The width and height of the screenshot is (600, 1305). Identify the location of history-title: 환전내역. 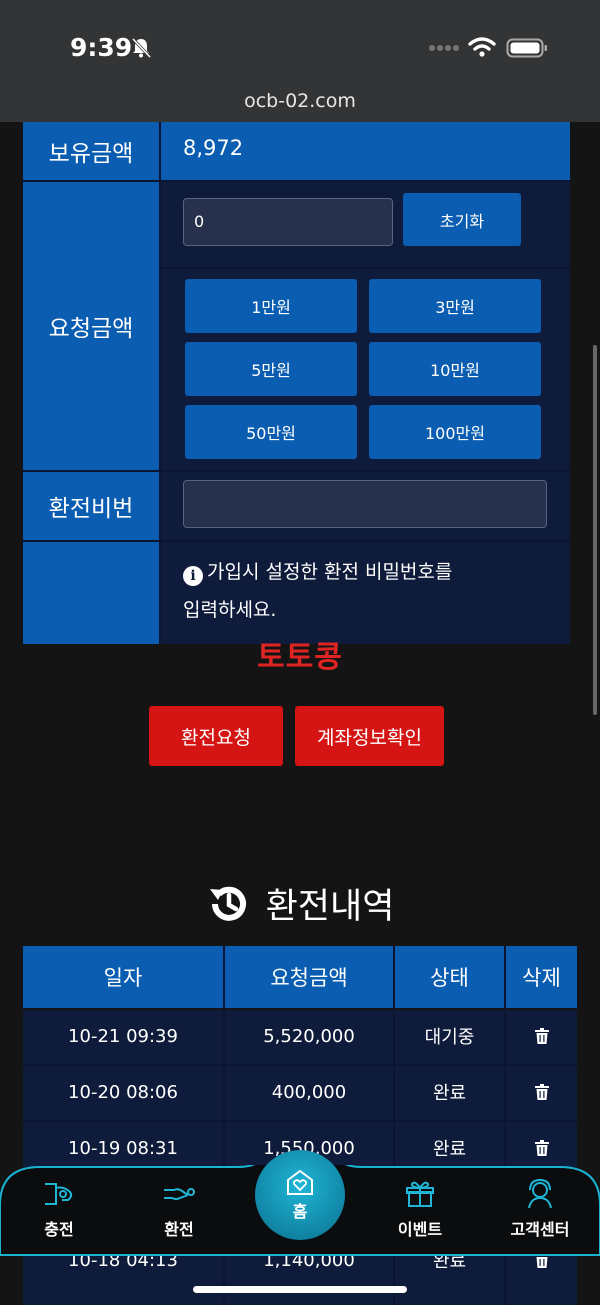
(330, 907).